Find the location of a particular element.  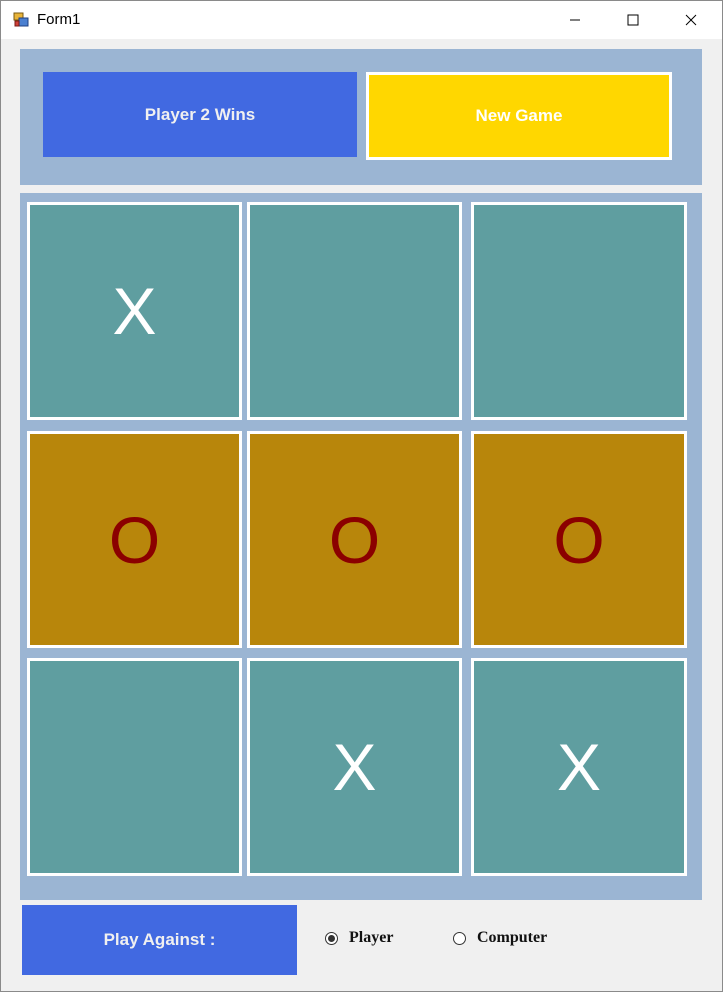

status-label: Player 2 Wins is located at coordinates (200, 114).